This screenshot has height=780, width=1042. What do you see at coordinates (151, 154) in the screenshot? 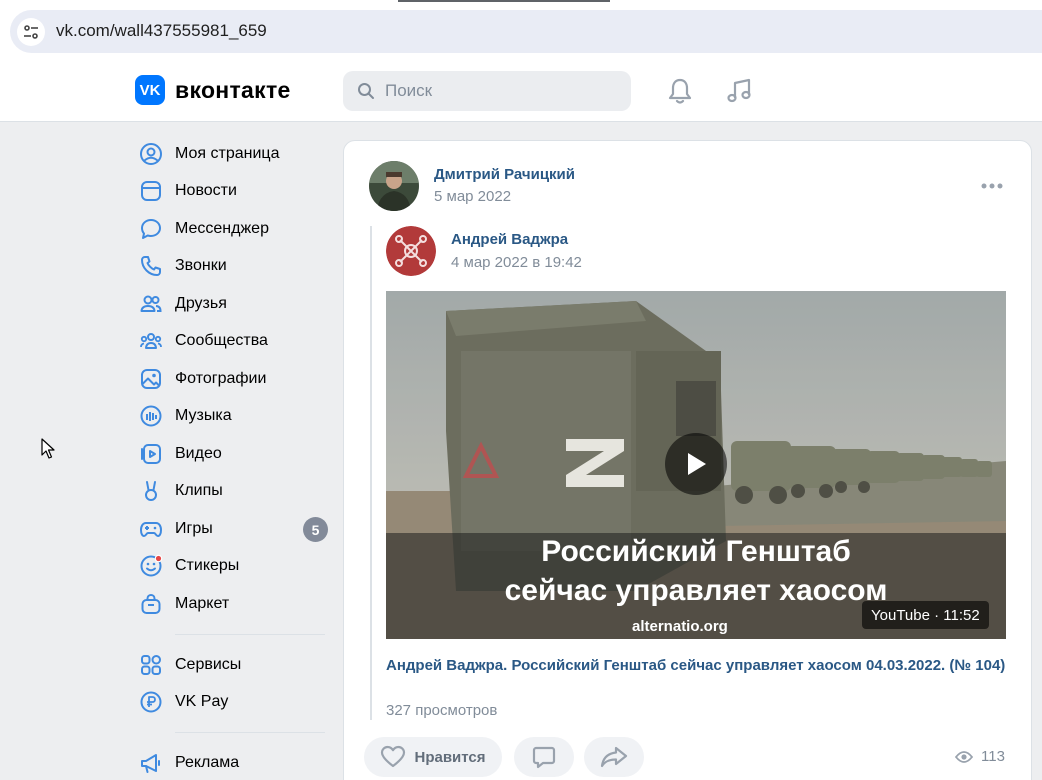
I see `user-circle-icon` at bounding box center [151, 154].